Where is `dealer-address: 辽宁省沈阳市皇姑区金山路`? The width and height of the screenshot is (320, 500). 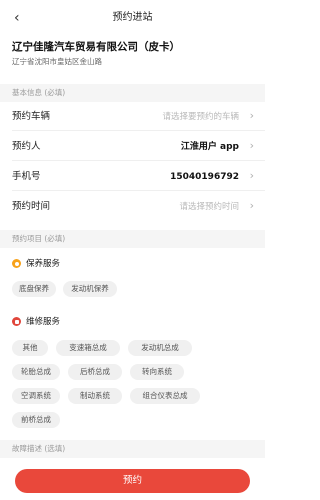
dealer-address: 辽宁省沈阳市皇姑区金山路 is located at coordinates (57, 61).